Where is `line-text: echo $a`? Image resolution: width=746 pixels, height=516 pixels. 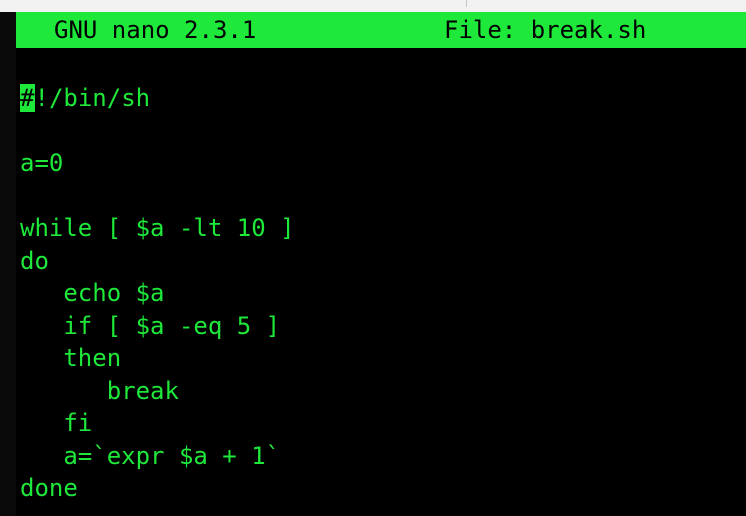
line-text: echo $a is located at coordinates (92, 293).